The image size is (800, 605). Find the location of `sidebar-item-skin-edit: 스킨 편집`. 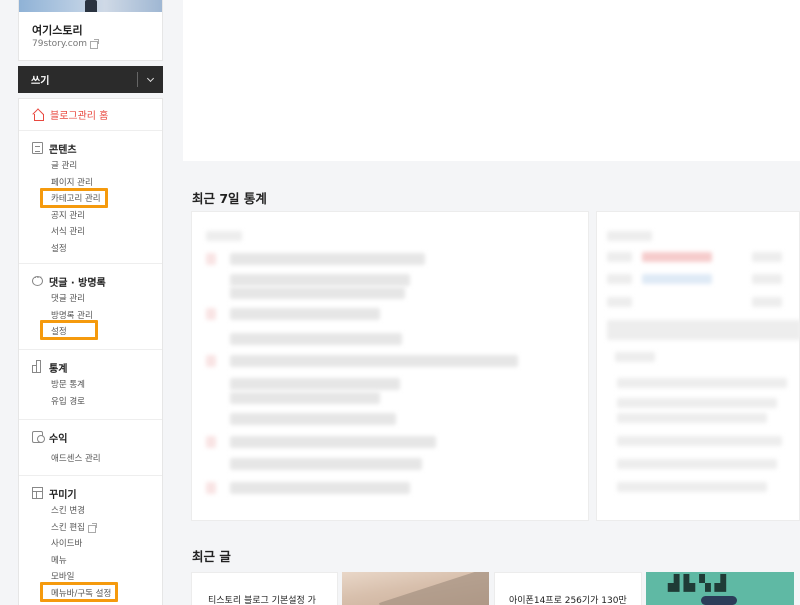

sidebar-item-skin-edit: 스킨 편집 is located at coordinates (90, 528).